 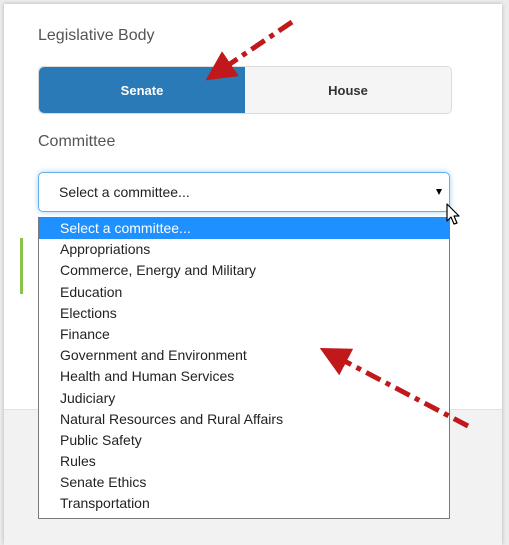 What do you see at coordinates (244, 440) in the screenshot?
I see `dropdown-option: Public Safety` at bounding box center [244, 440].